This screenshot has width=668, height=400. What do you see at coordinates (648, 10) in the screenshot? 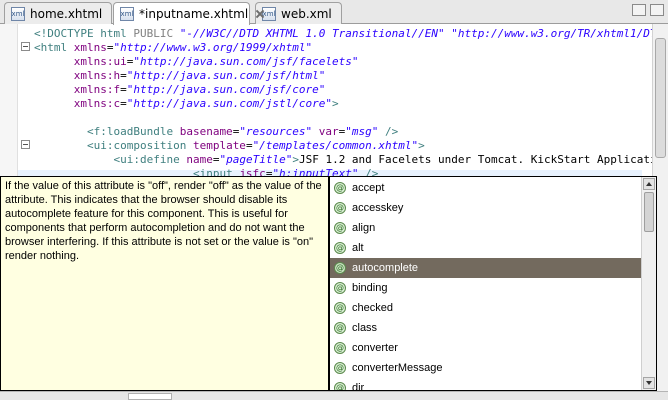
I see `view-controls` at bounding box center [648, 10].